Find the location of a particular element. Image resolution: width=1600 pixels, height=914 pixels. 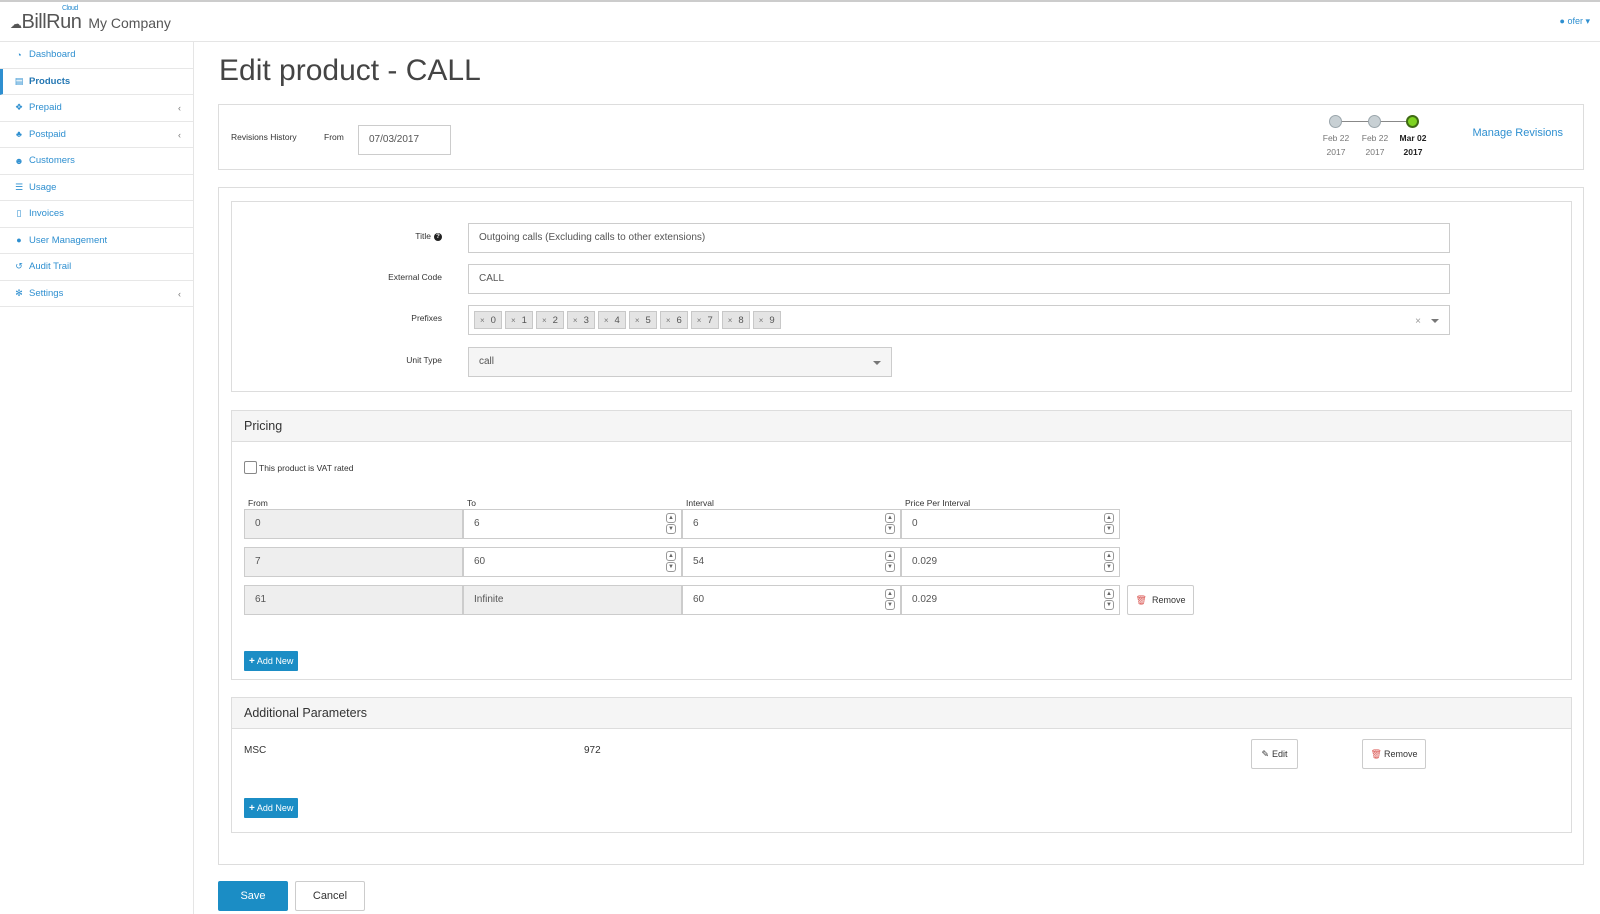

unit-type-select: call is located at coordinates (680, 362).